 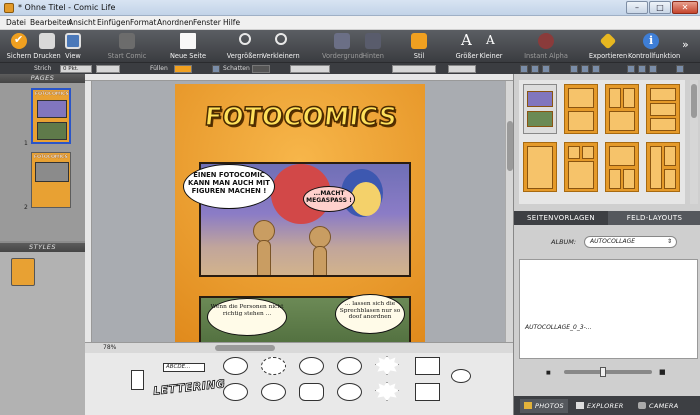 What do you see at coordinates (188, 46) in the screenshot?
I see `new-page-button: Neue Seite` at bounding box center [188, 46].